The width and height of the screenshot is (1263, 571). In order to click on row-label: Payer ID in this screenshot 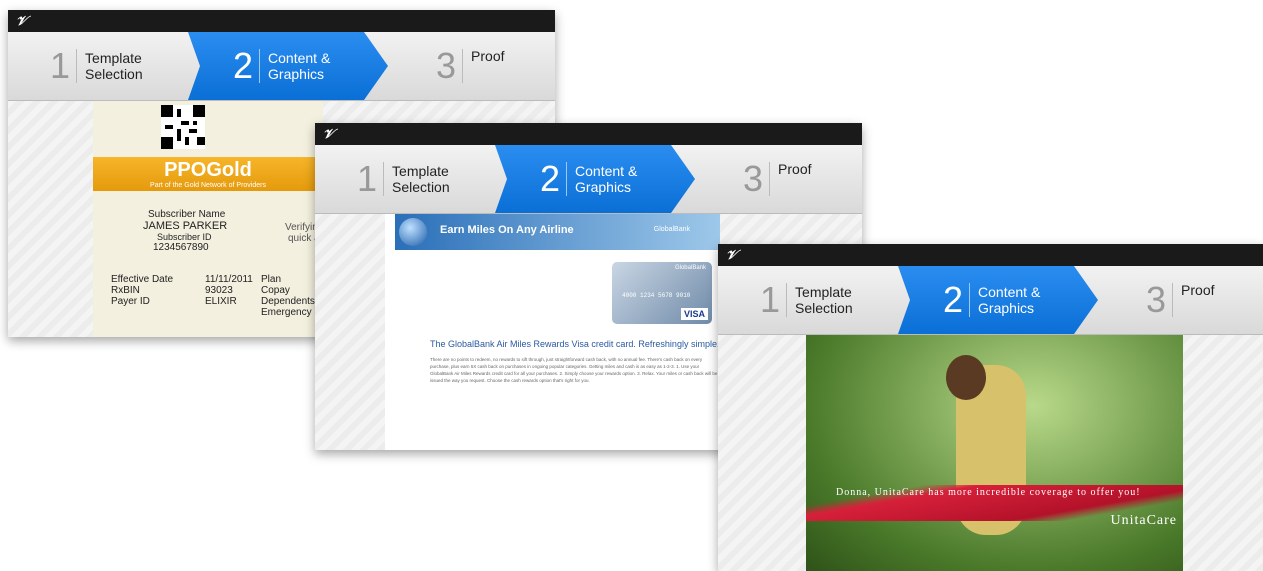, I will do `click(130, 301)`.